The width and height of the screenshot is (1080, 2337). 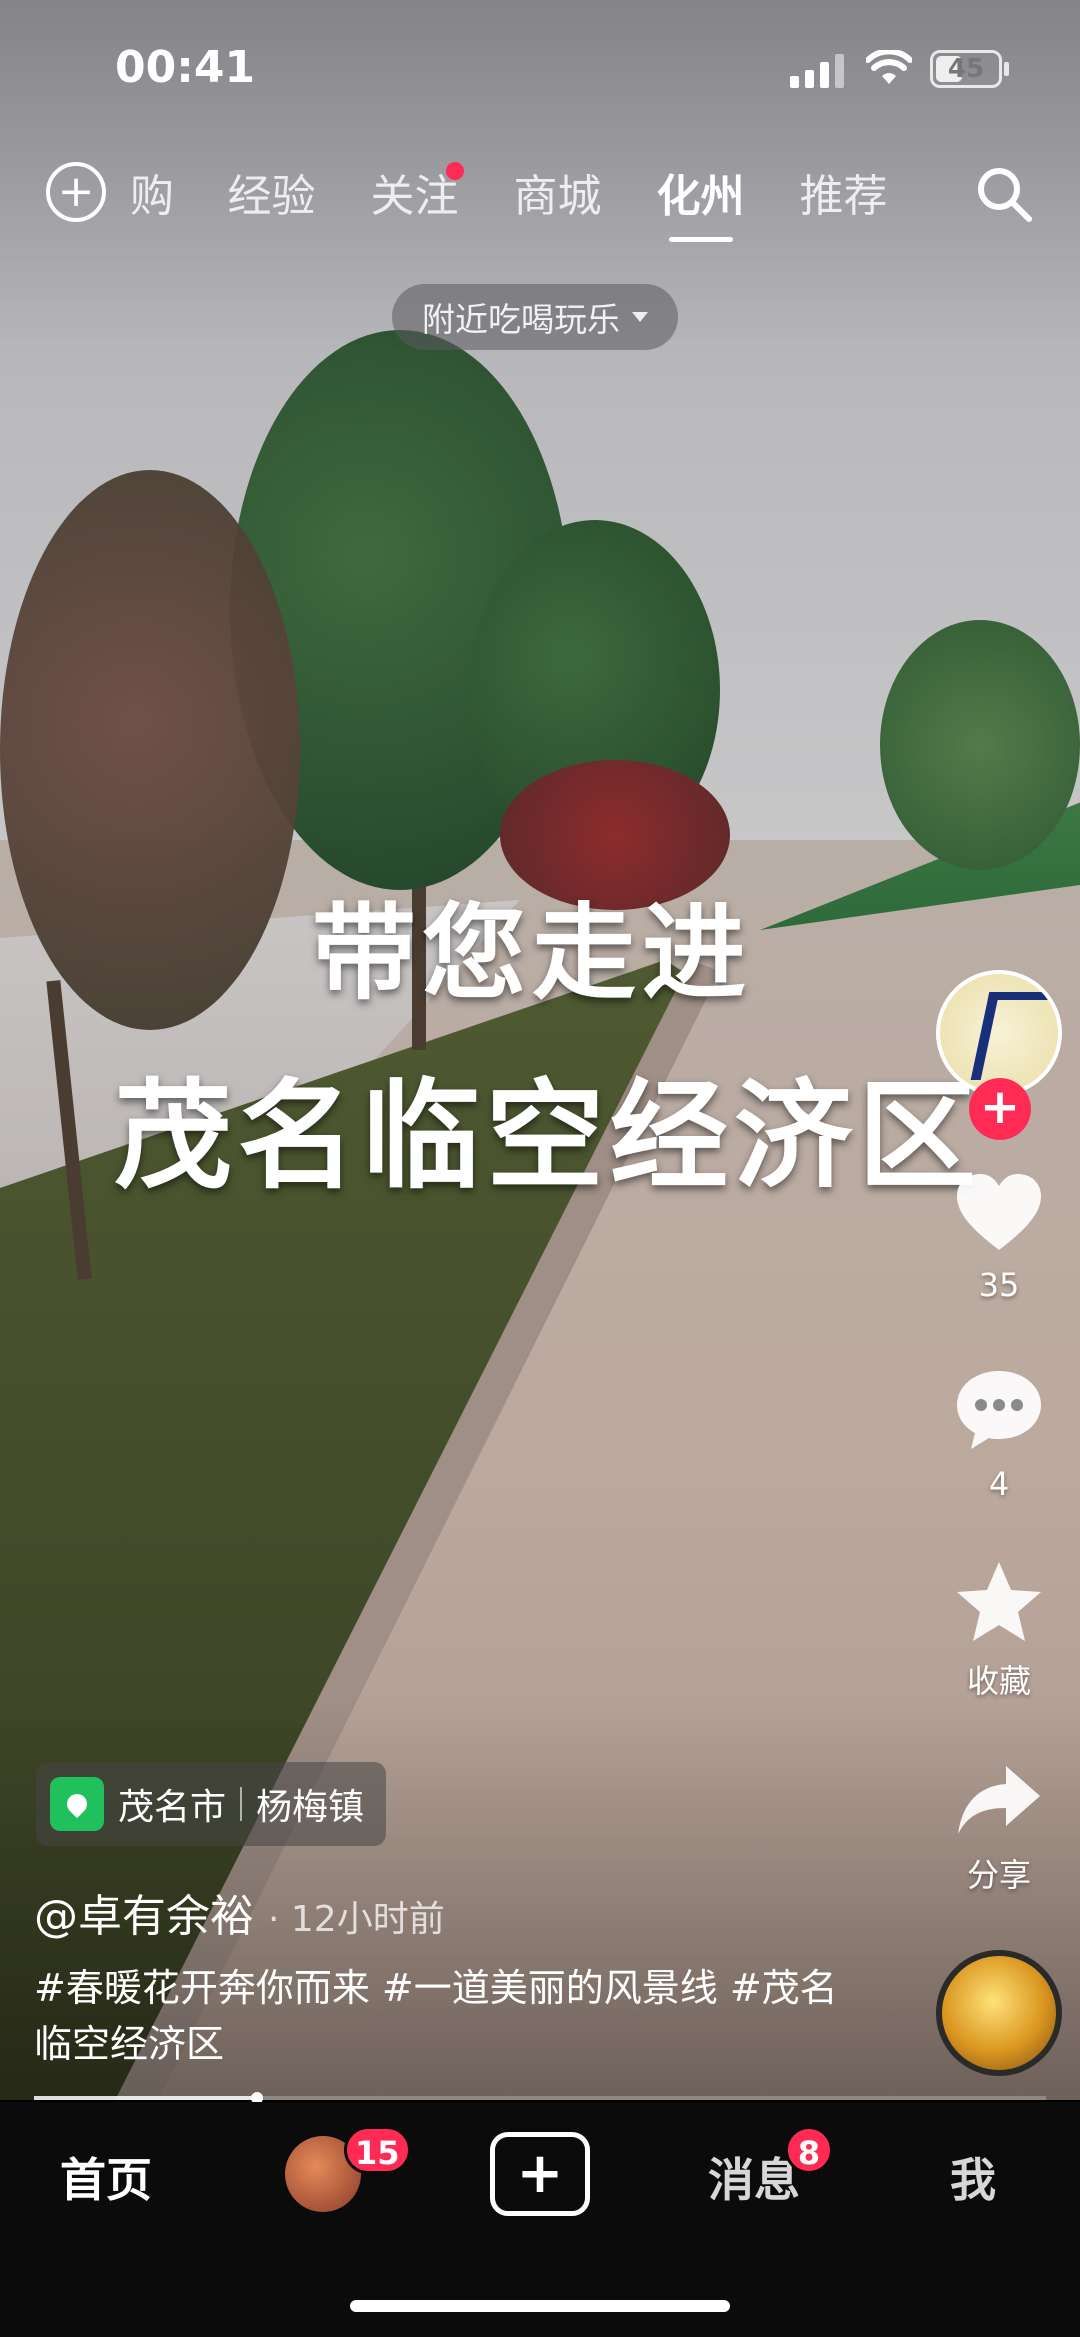 What do you see at coordinates (439, 2016) in the screenshot?
I see `post-description: #春暖花开奔你而来 #一道美丽的风景线 #茂名临空经济区` at bounding box center [439, 2016].